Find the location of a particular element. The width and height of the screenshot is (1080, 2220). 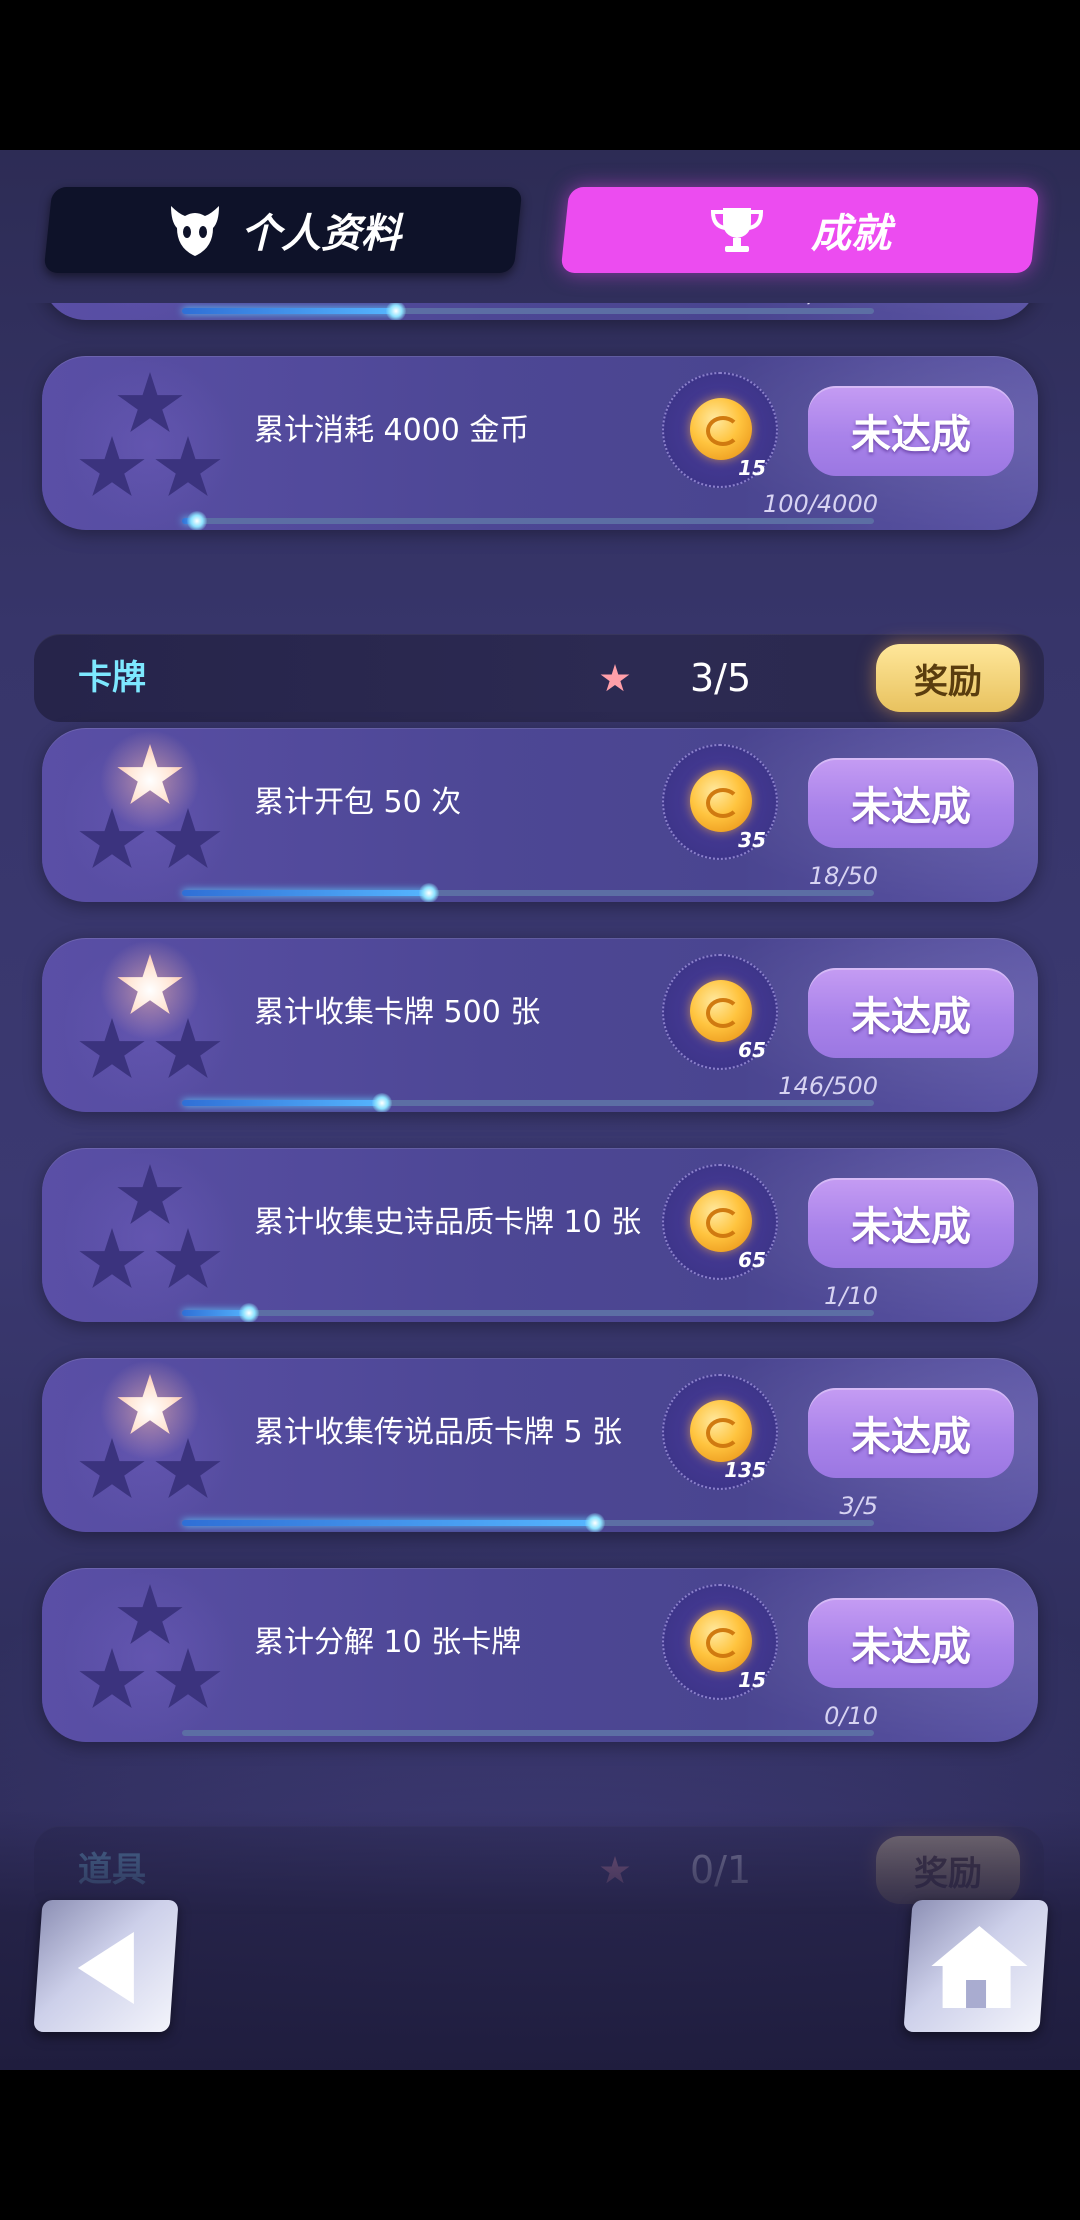

achievement-card: 累计分解 10 张卡牌 15 未达成 0/10 is located at coordinates (540, 1655).